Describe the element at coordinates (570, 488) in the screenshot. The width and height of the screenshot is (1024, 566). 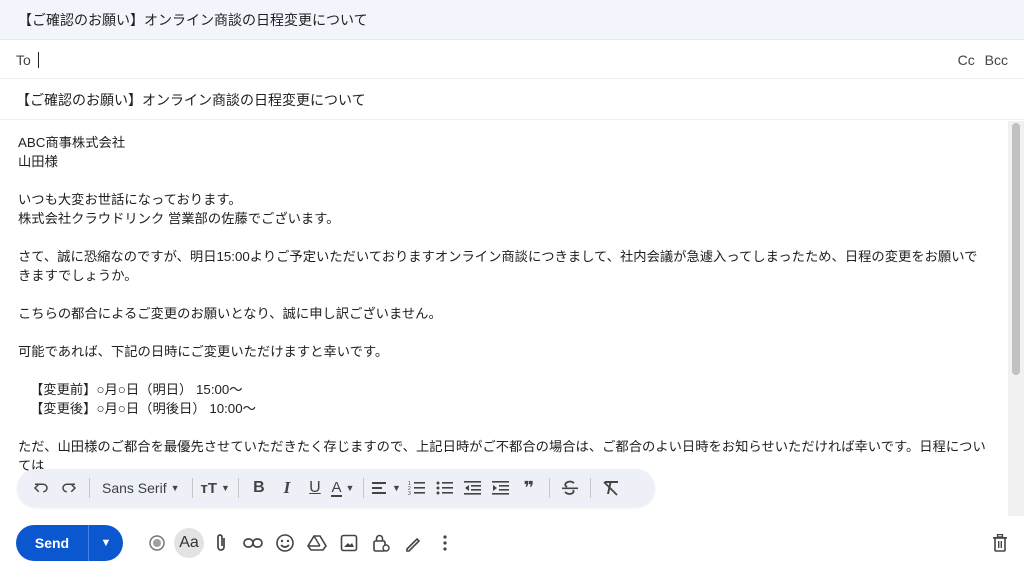
I see `strikethrough-icon` at that location.